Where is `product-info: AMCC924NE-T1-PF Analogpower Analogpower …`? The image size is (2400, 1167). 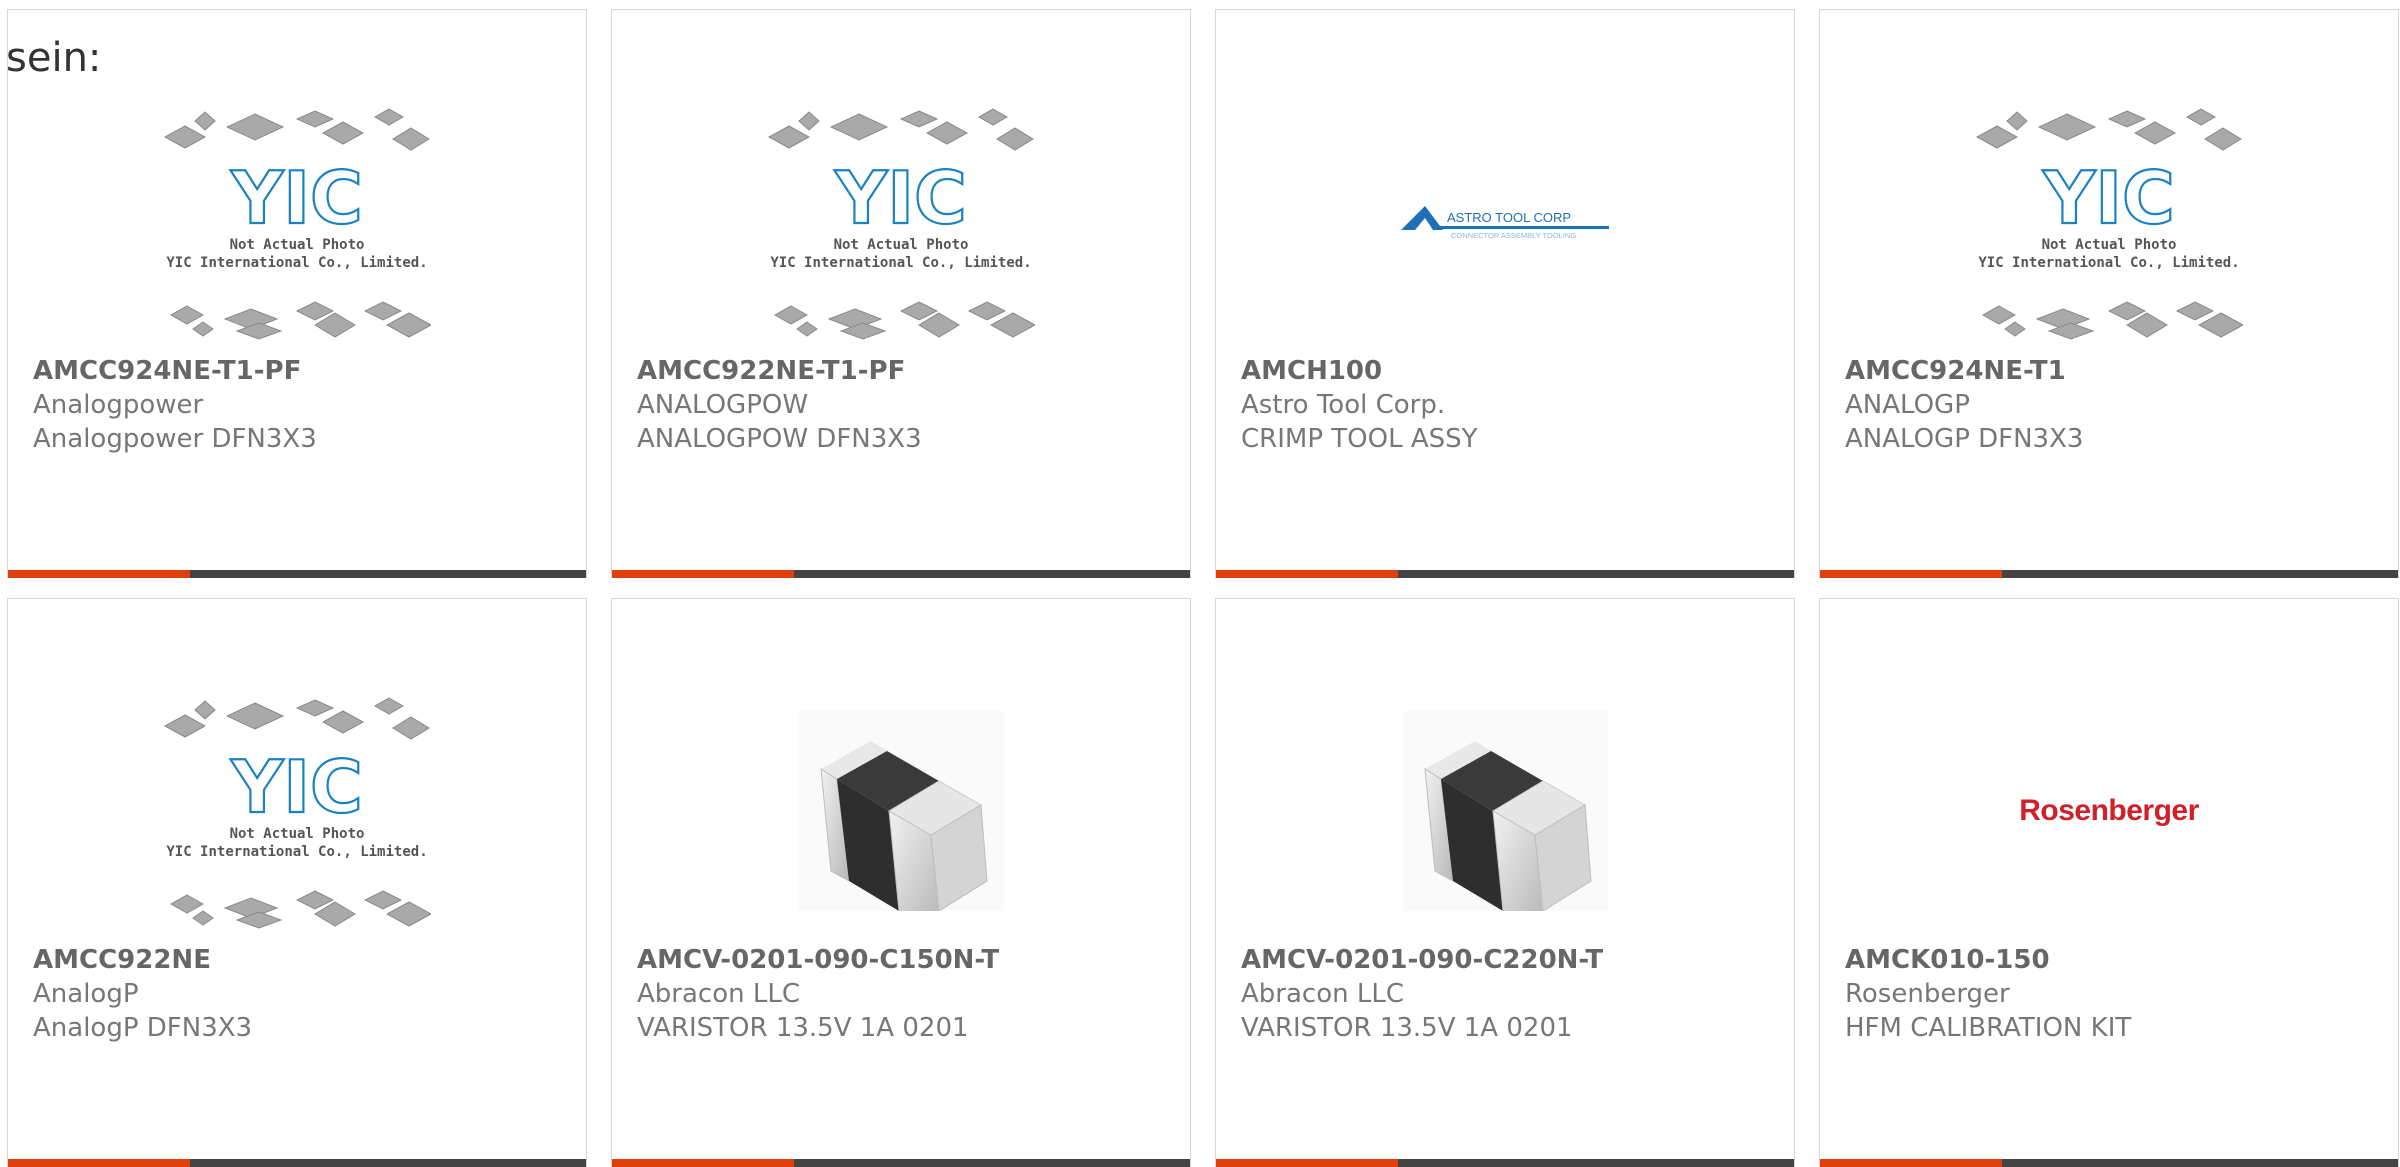
product-info: AMCC924NE-T1-PF Analogpower Analogpower … is located at coordinates (304, 405).